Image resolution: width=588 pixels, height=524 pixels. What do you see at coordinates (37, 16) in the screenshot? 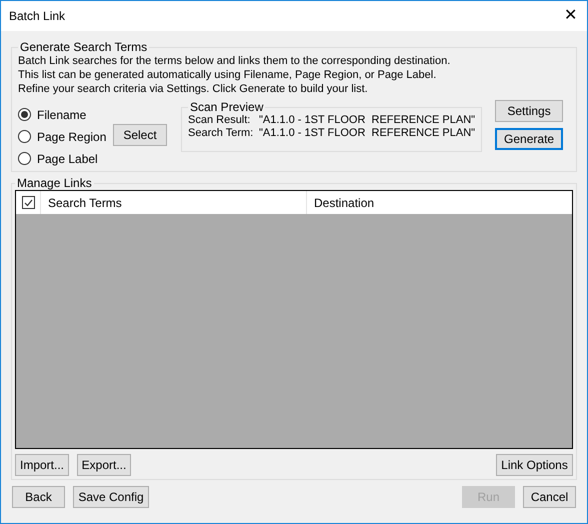
I see `window-title: Batch Link` at bounding box center [37, 16].